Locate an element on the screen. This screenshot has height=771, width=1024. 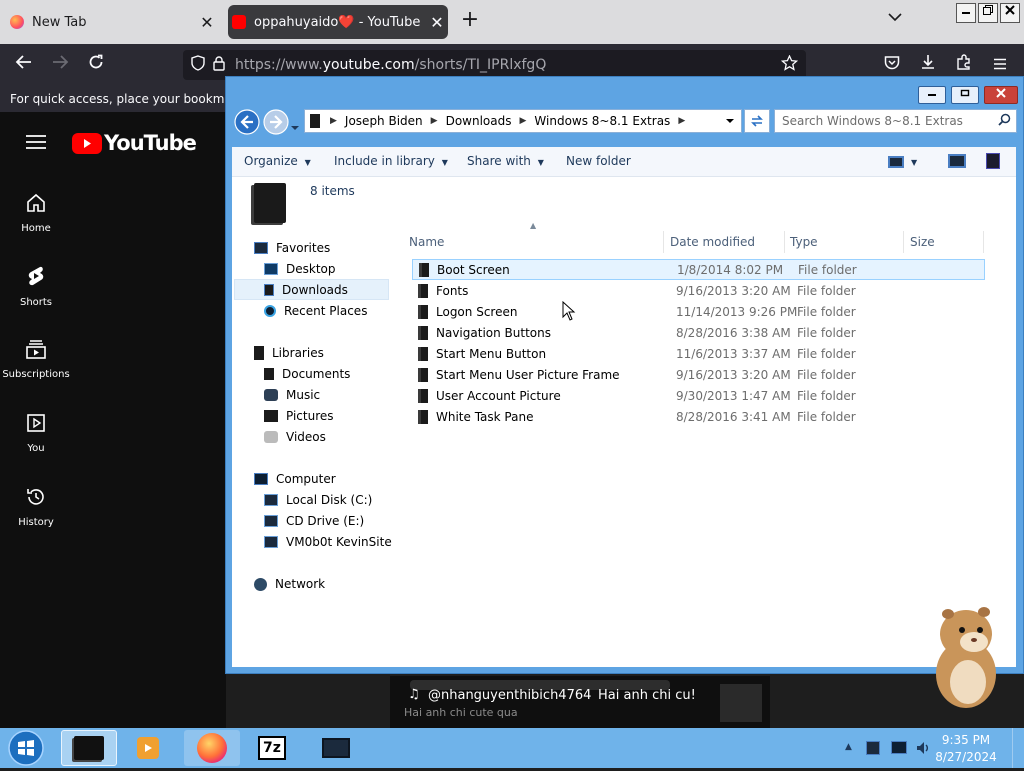
list-tabs-chevron-icon is located at coordinates (895, 21).